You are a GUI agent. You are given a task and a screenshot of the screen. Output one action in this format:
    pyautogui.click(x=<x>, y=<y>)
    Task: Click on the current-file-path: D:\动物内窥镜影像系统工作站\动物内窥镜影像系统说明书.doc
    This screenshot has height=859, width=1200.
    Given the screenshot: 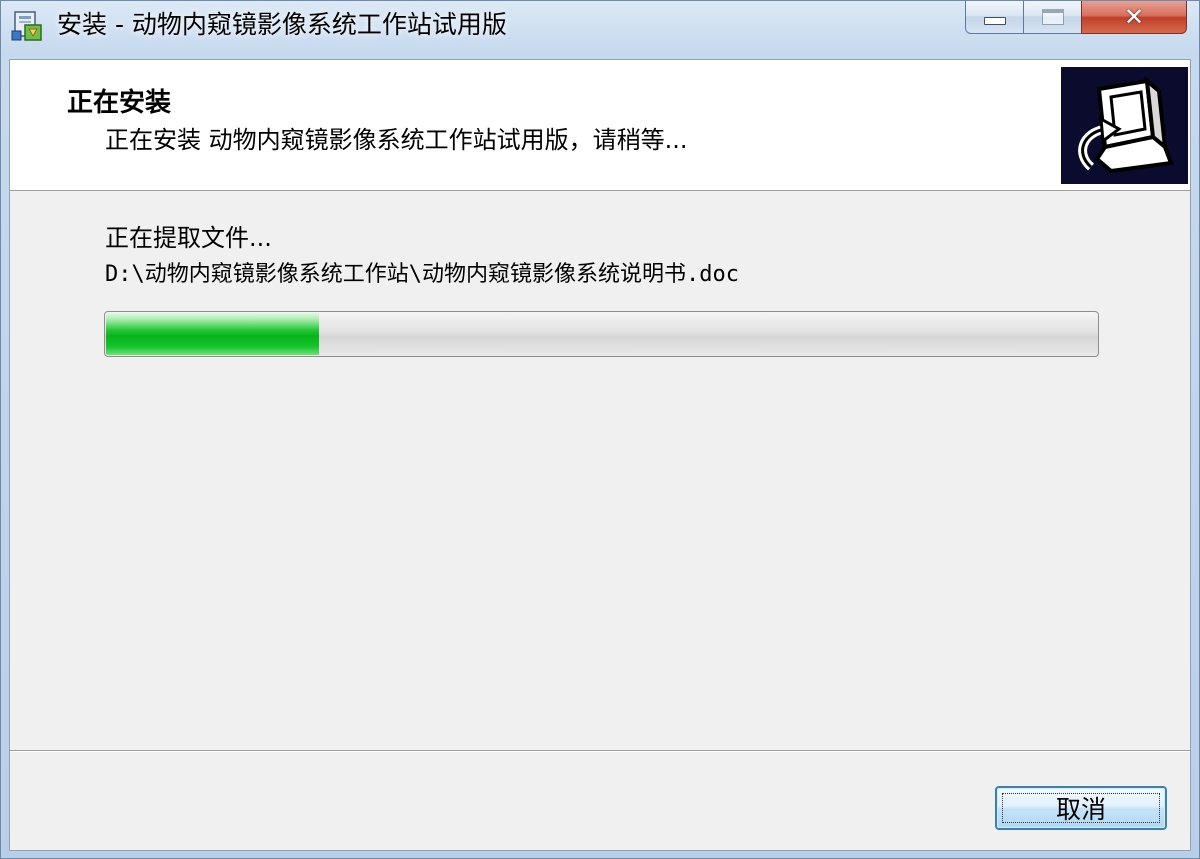 What is the action you would take?
    pyautogui.click(x=422, y=274)
    